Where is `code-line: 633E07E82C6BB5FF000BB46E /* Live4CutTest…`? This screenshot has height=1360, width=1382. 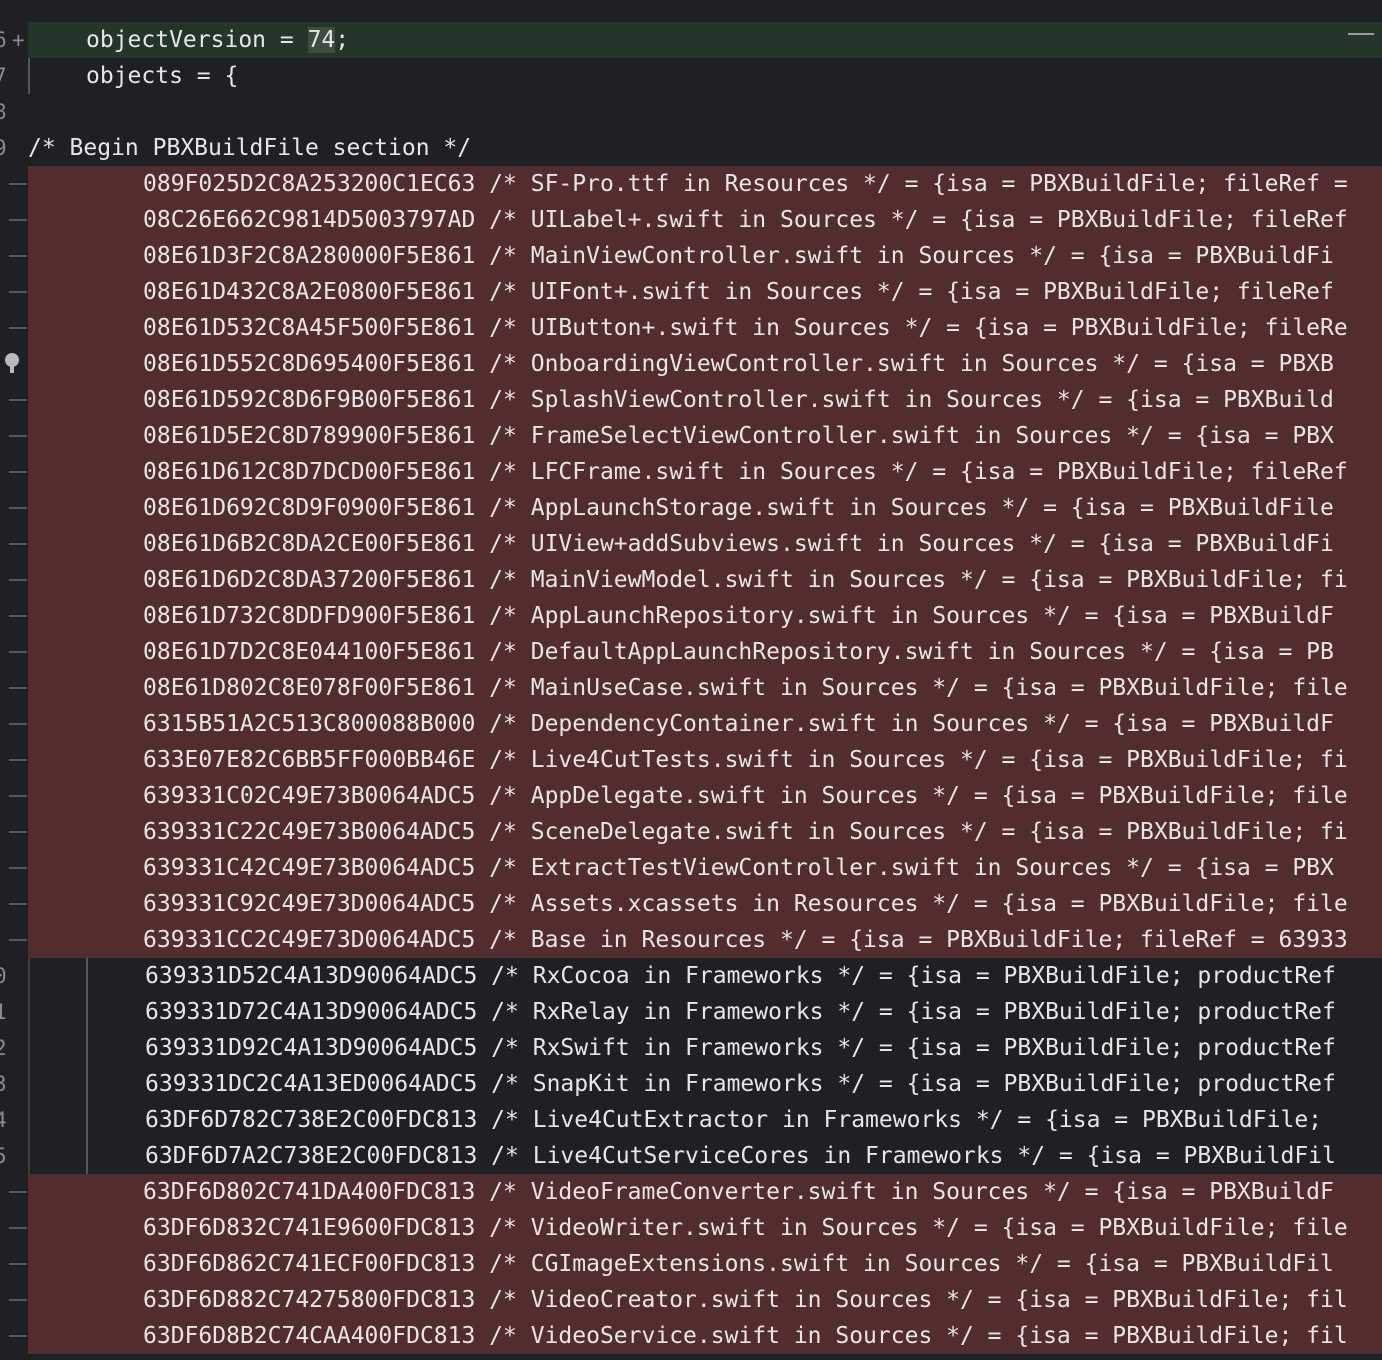
code-line: 633E07E82C6BB5FF000BB46E /* Live4CutTest… is located at coordinates (691, 760).